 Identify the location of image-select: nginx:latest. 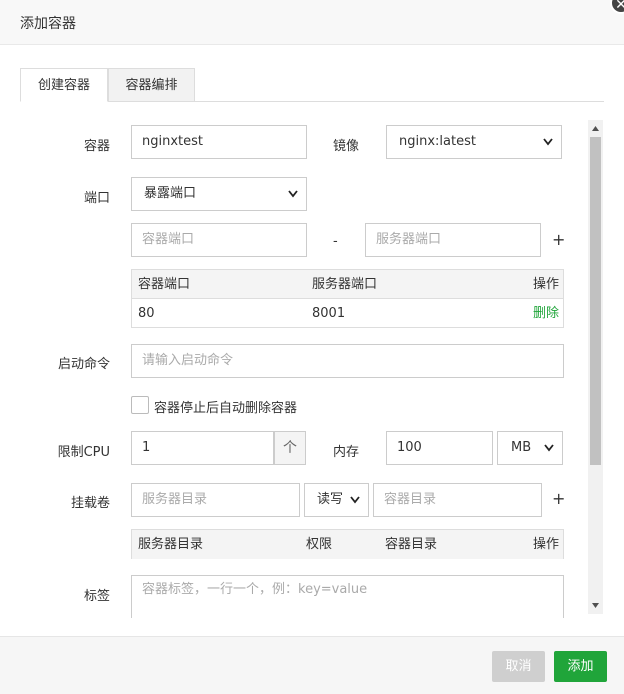
(474, 142).